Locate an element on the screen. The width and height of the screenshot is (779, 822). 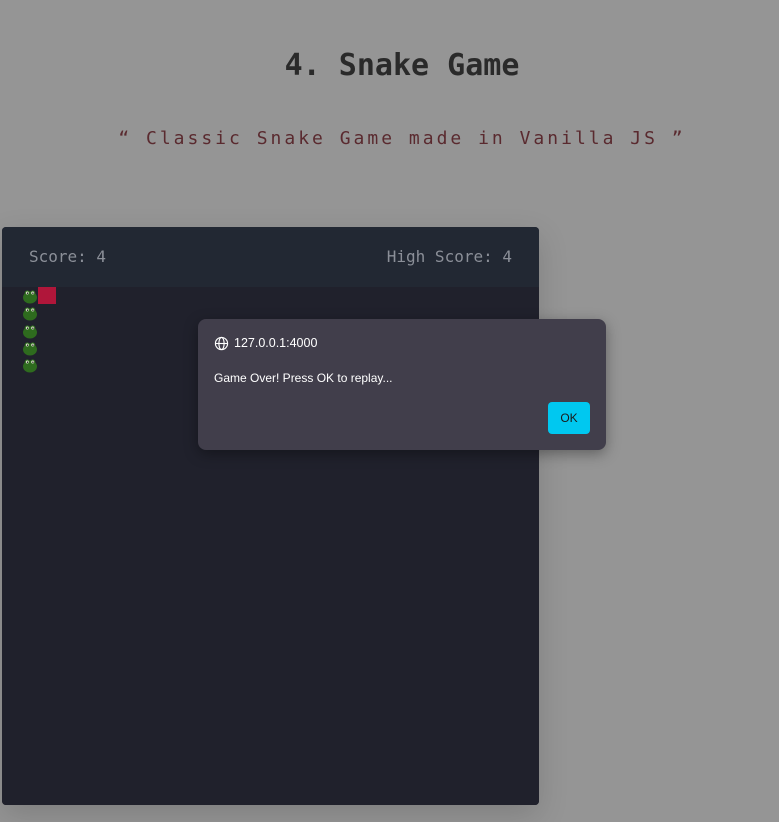
page-title: 4. Snake Game is located at coordinates (402, 65).